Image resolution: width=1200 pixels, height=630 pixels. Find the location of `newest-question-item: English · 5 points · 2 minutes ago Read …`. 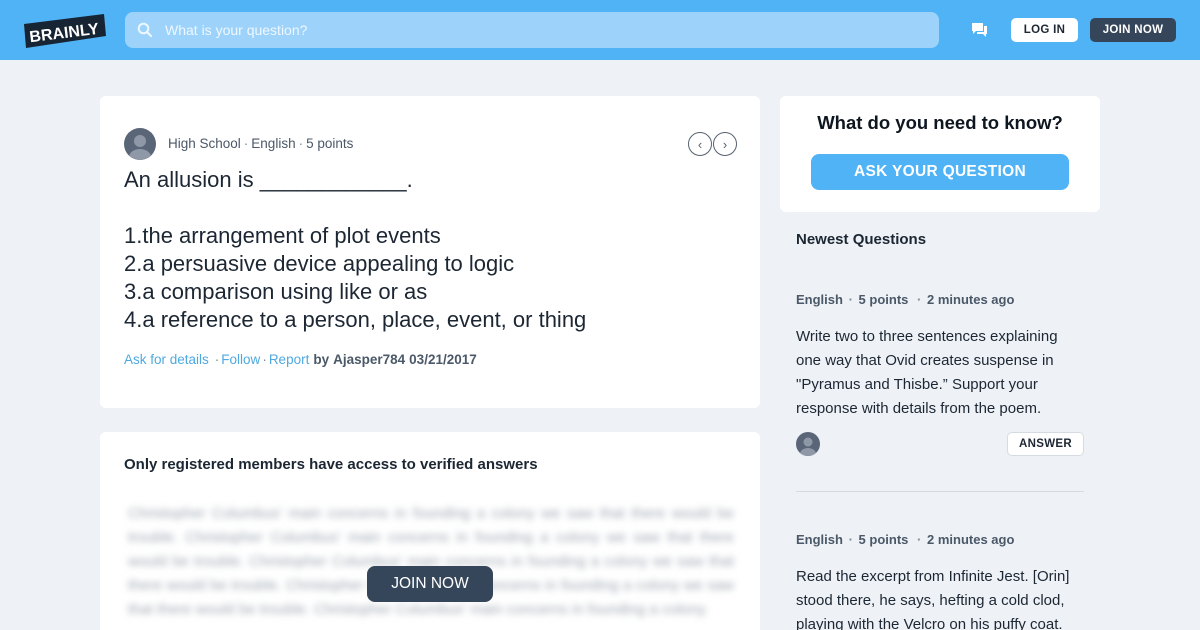

newest-question-item: English · 5 points · 2 minutes ago Read … is located at coordinates (940, 581).